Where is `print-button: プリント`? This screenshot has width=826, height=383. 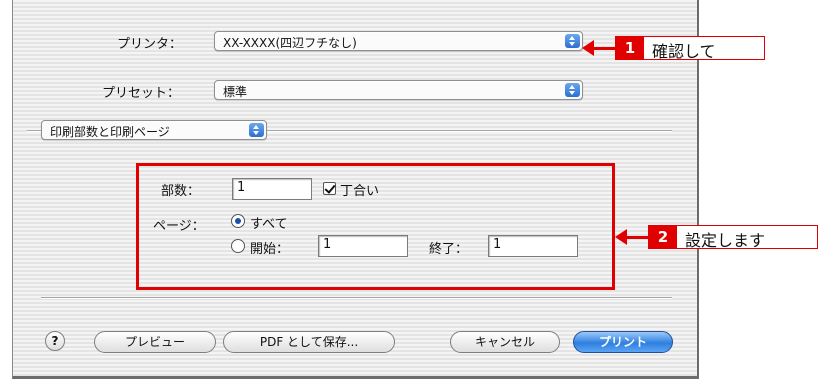 print-button: プリント is located at coordinates (623, 342).